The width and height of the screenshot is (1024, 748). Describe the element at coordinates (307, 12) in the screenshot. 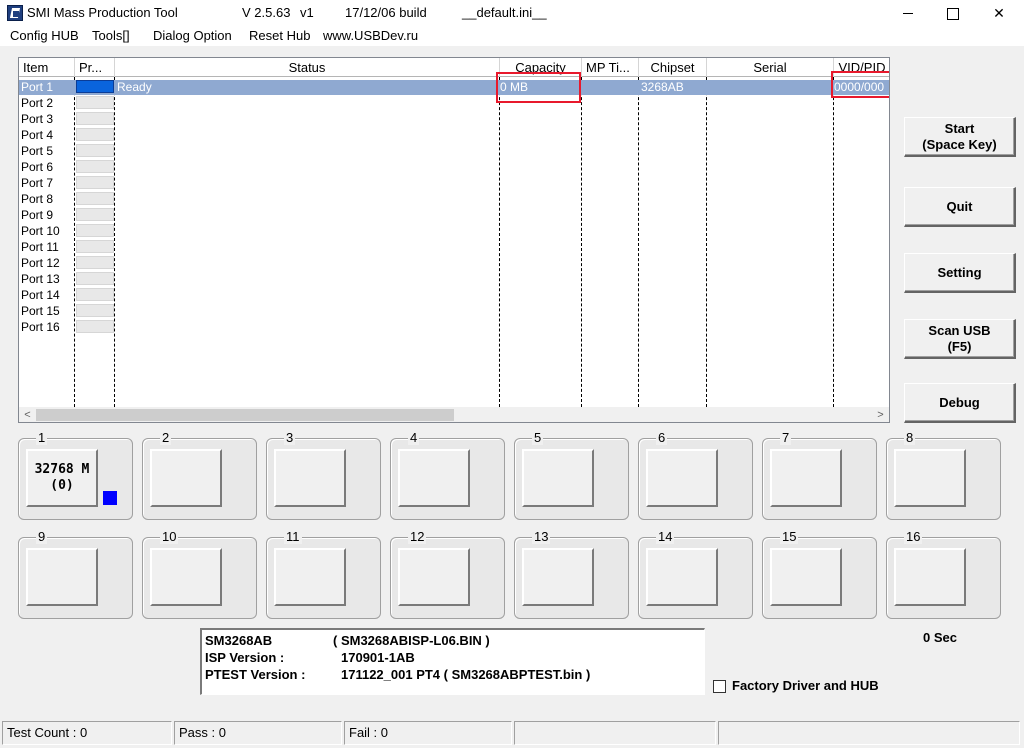

I see `version-number: v1` at that location.